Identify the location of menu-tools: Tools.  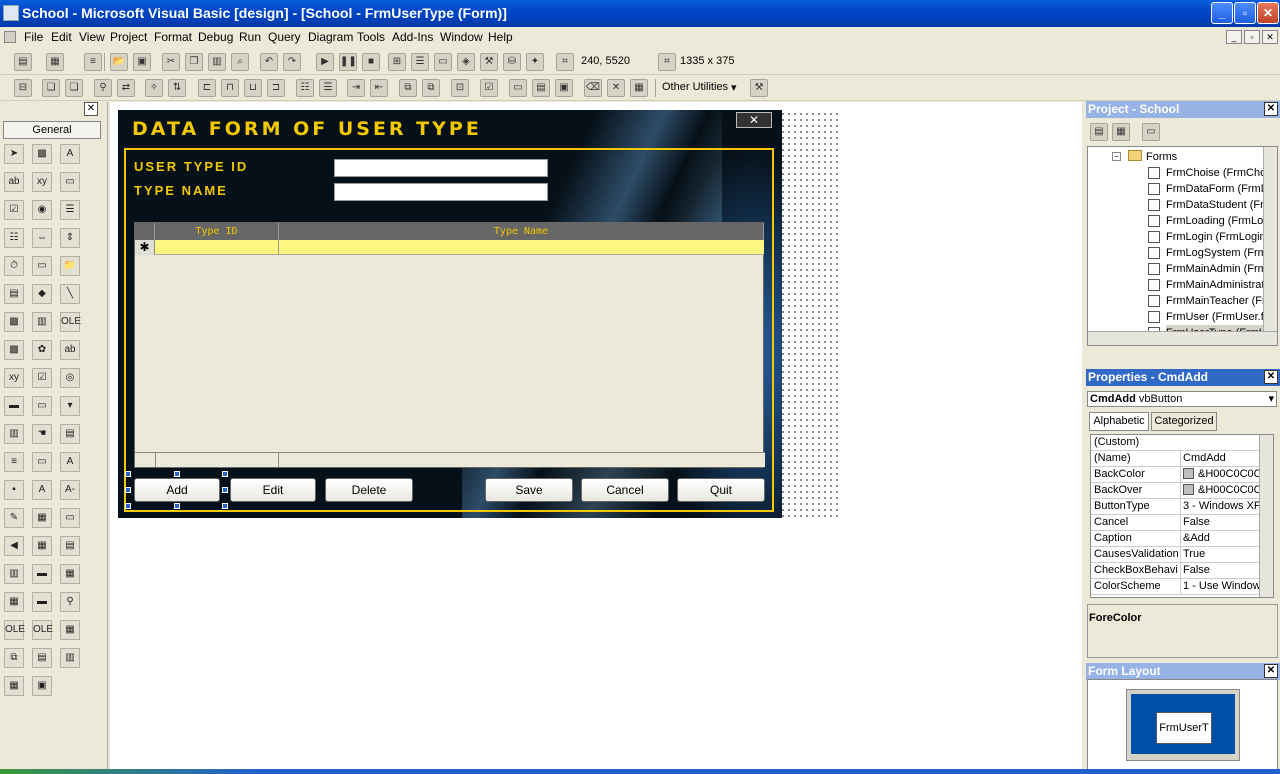
(371, 37).